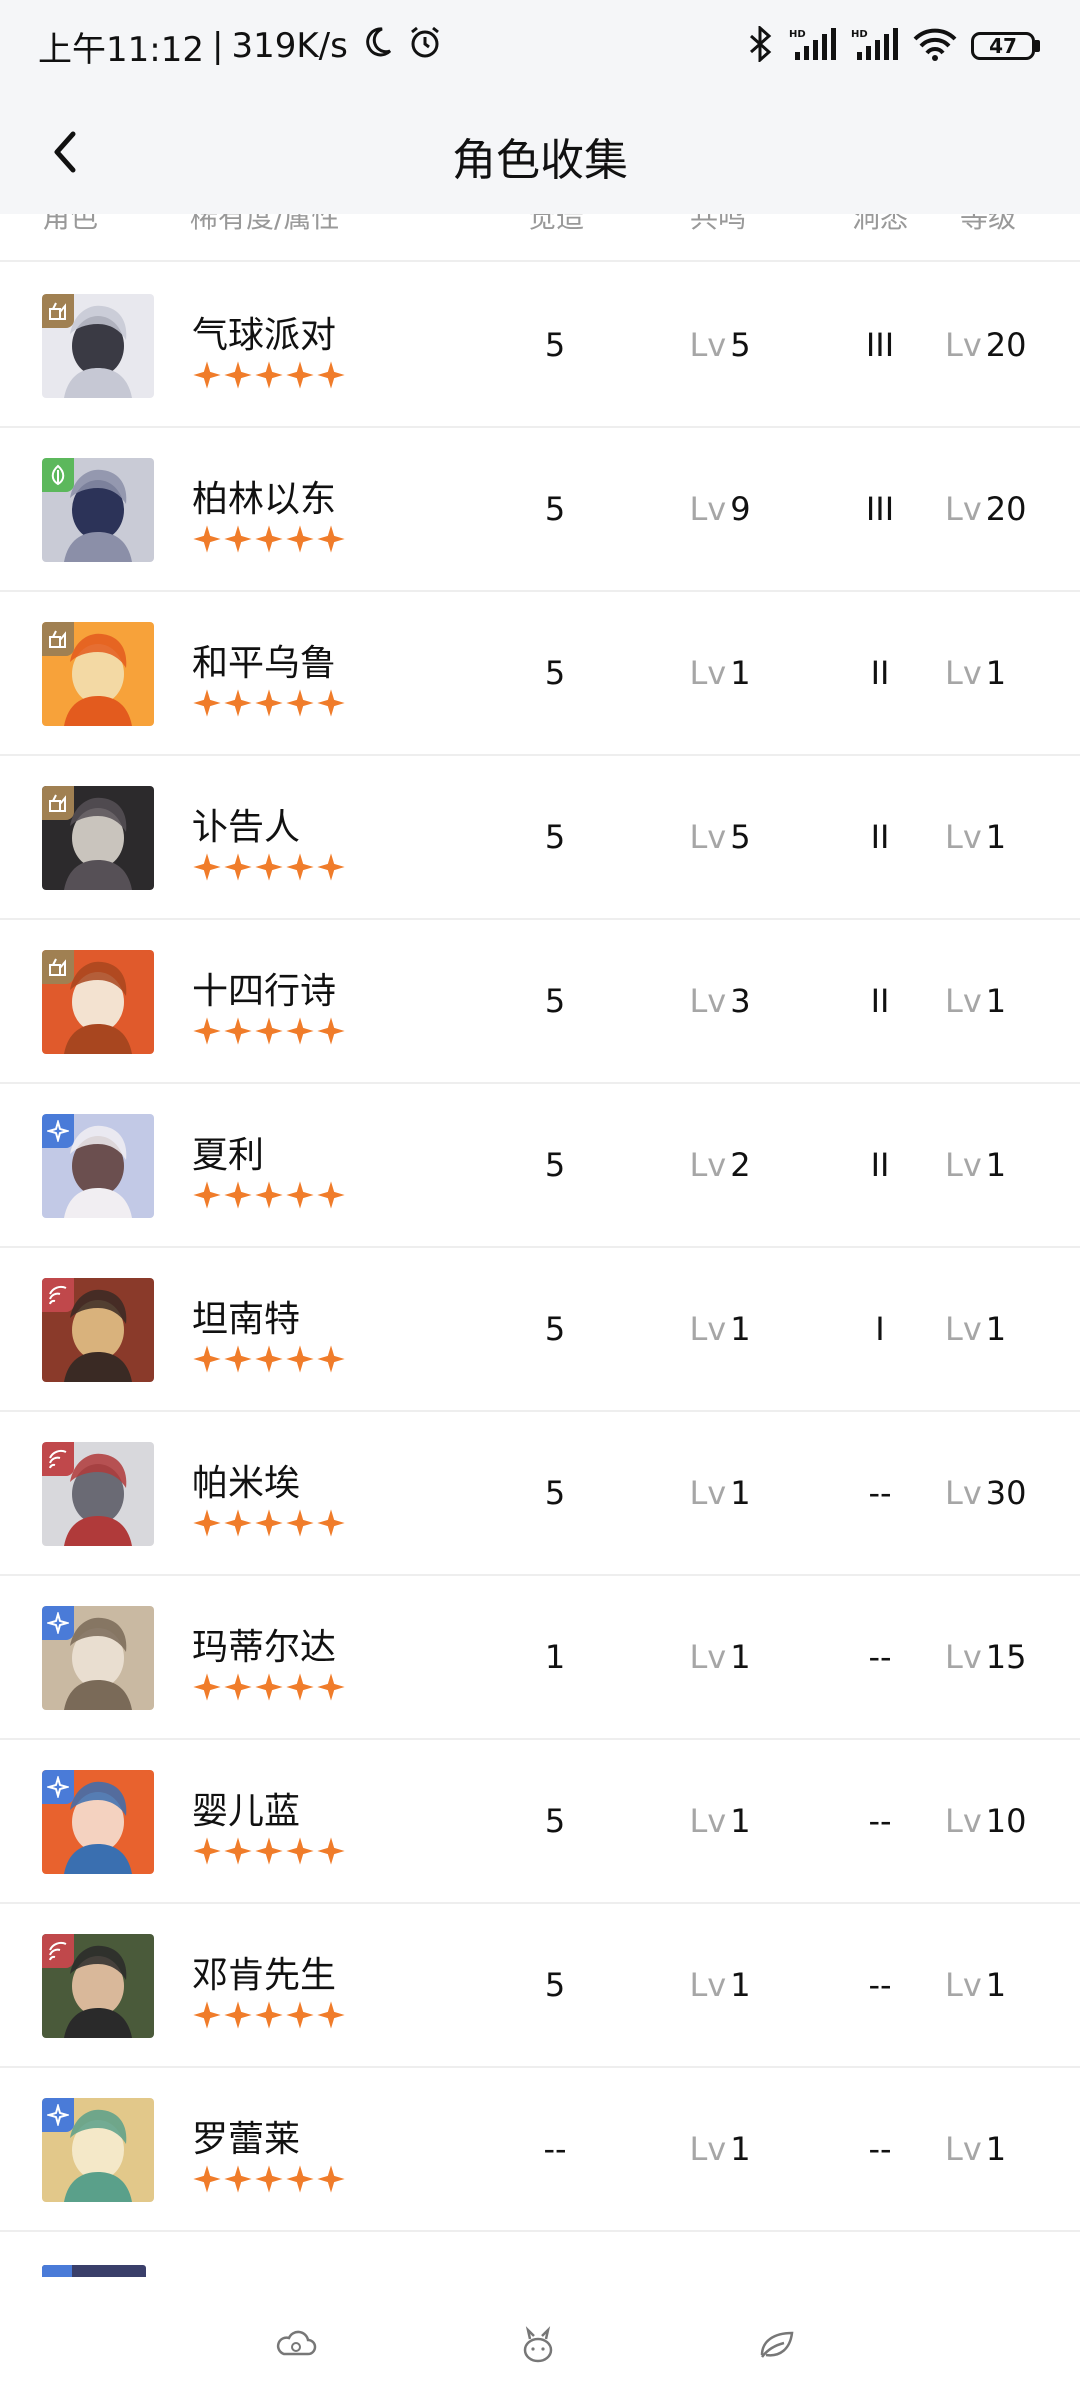 This screenshot has width=1080, height=2400. I want to click on character-row: 十四行诗 5 Lv 3 II Lv 1, so click(540, 1002).